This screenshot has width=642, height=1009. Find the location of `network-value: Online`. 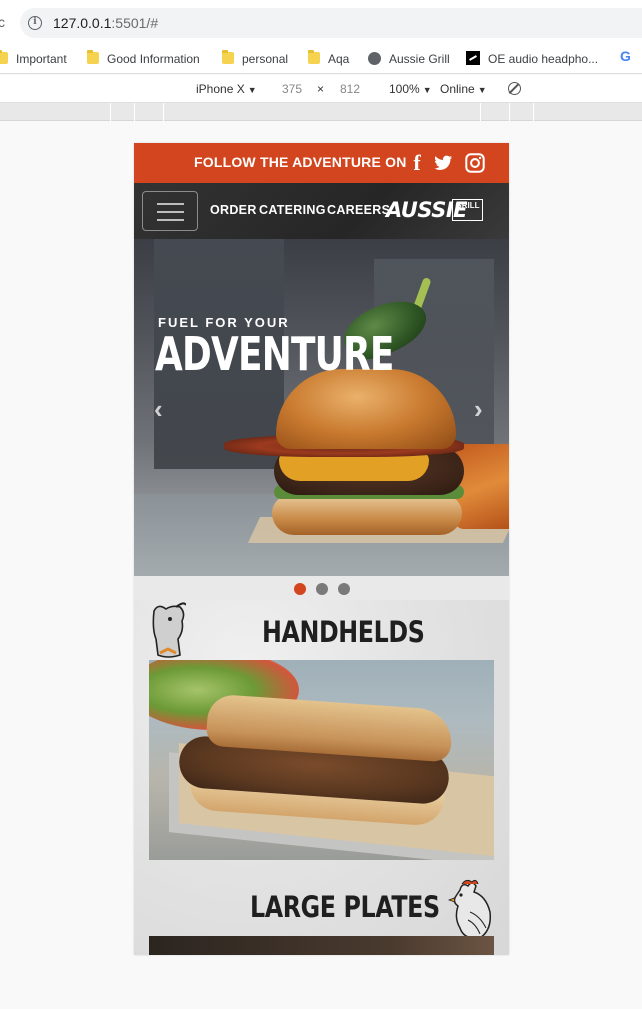

network-value: Online is located at coordinates (457, 89).